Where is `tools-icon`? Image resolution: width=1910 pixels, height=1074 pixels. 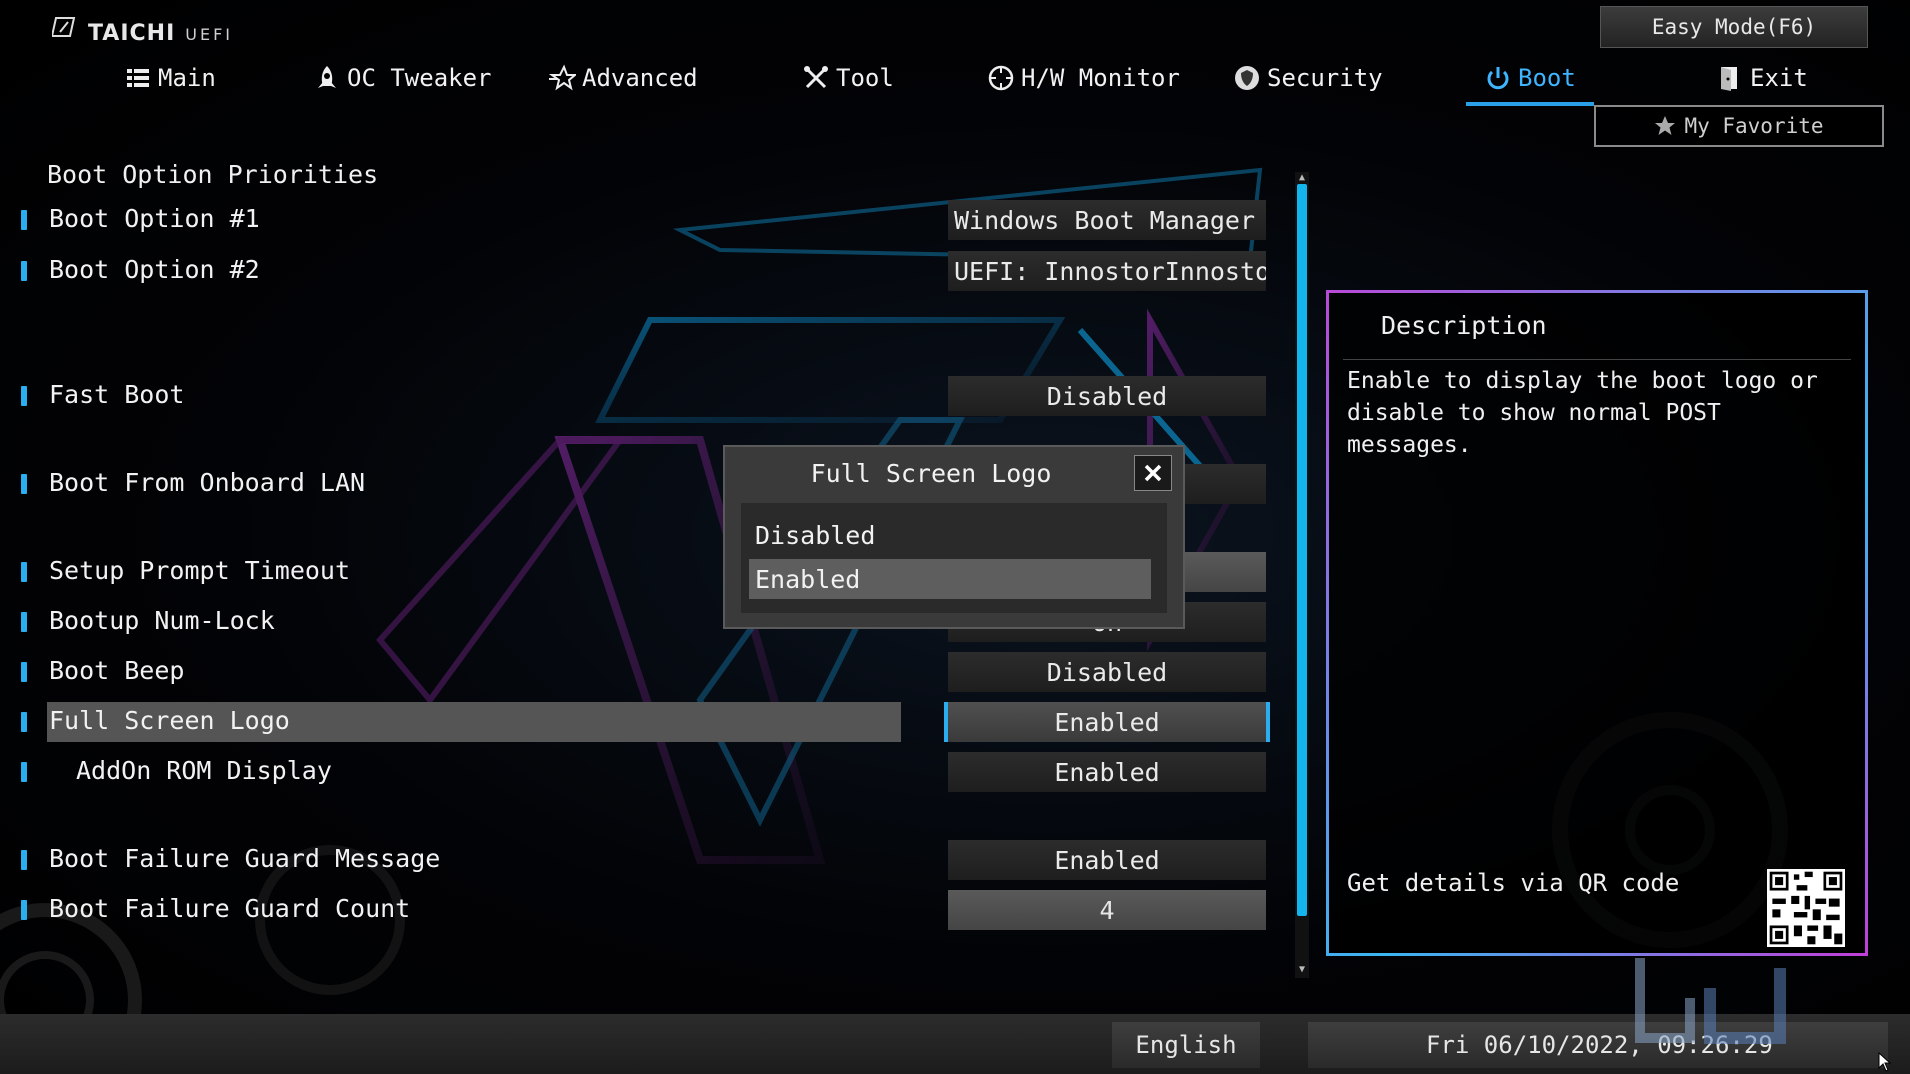 tools-icon is located at coordinates (816, 77).